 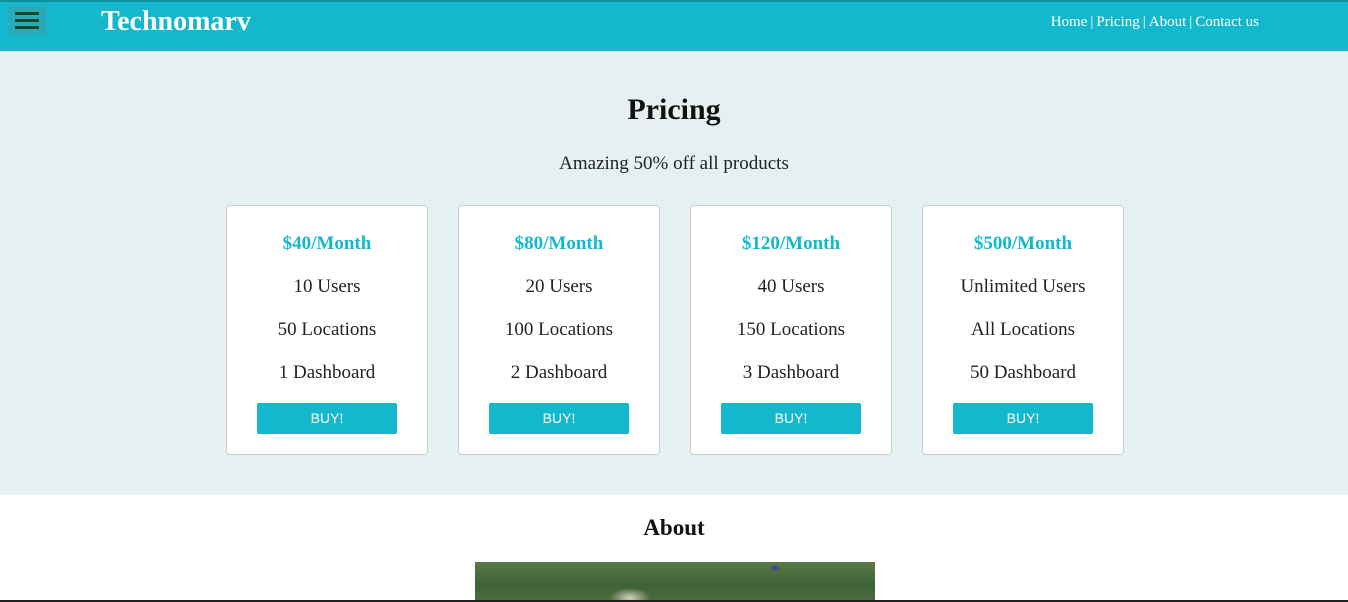 What do you see at coordinates (27, 27) in the screenshot?
I see `menu-bar-bottom` at bounding box center [27, 27].